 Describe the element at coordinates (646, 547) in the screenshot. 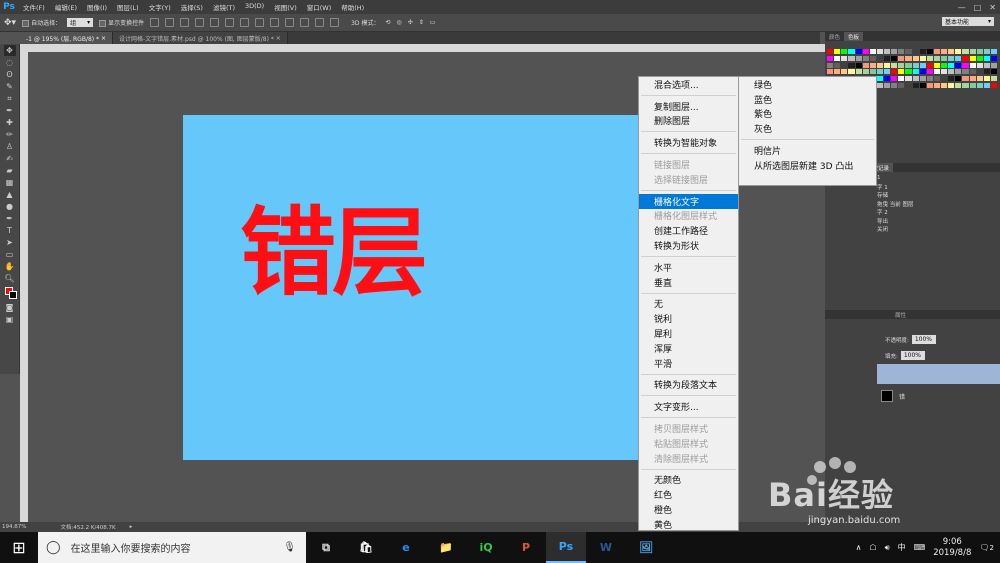

I see `photos-icon: 🖼` at that location.